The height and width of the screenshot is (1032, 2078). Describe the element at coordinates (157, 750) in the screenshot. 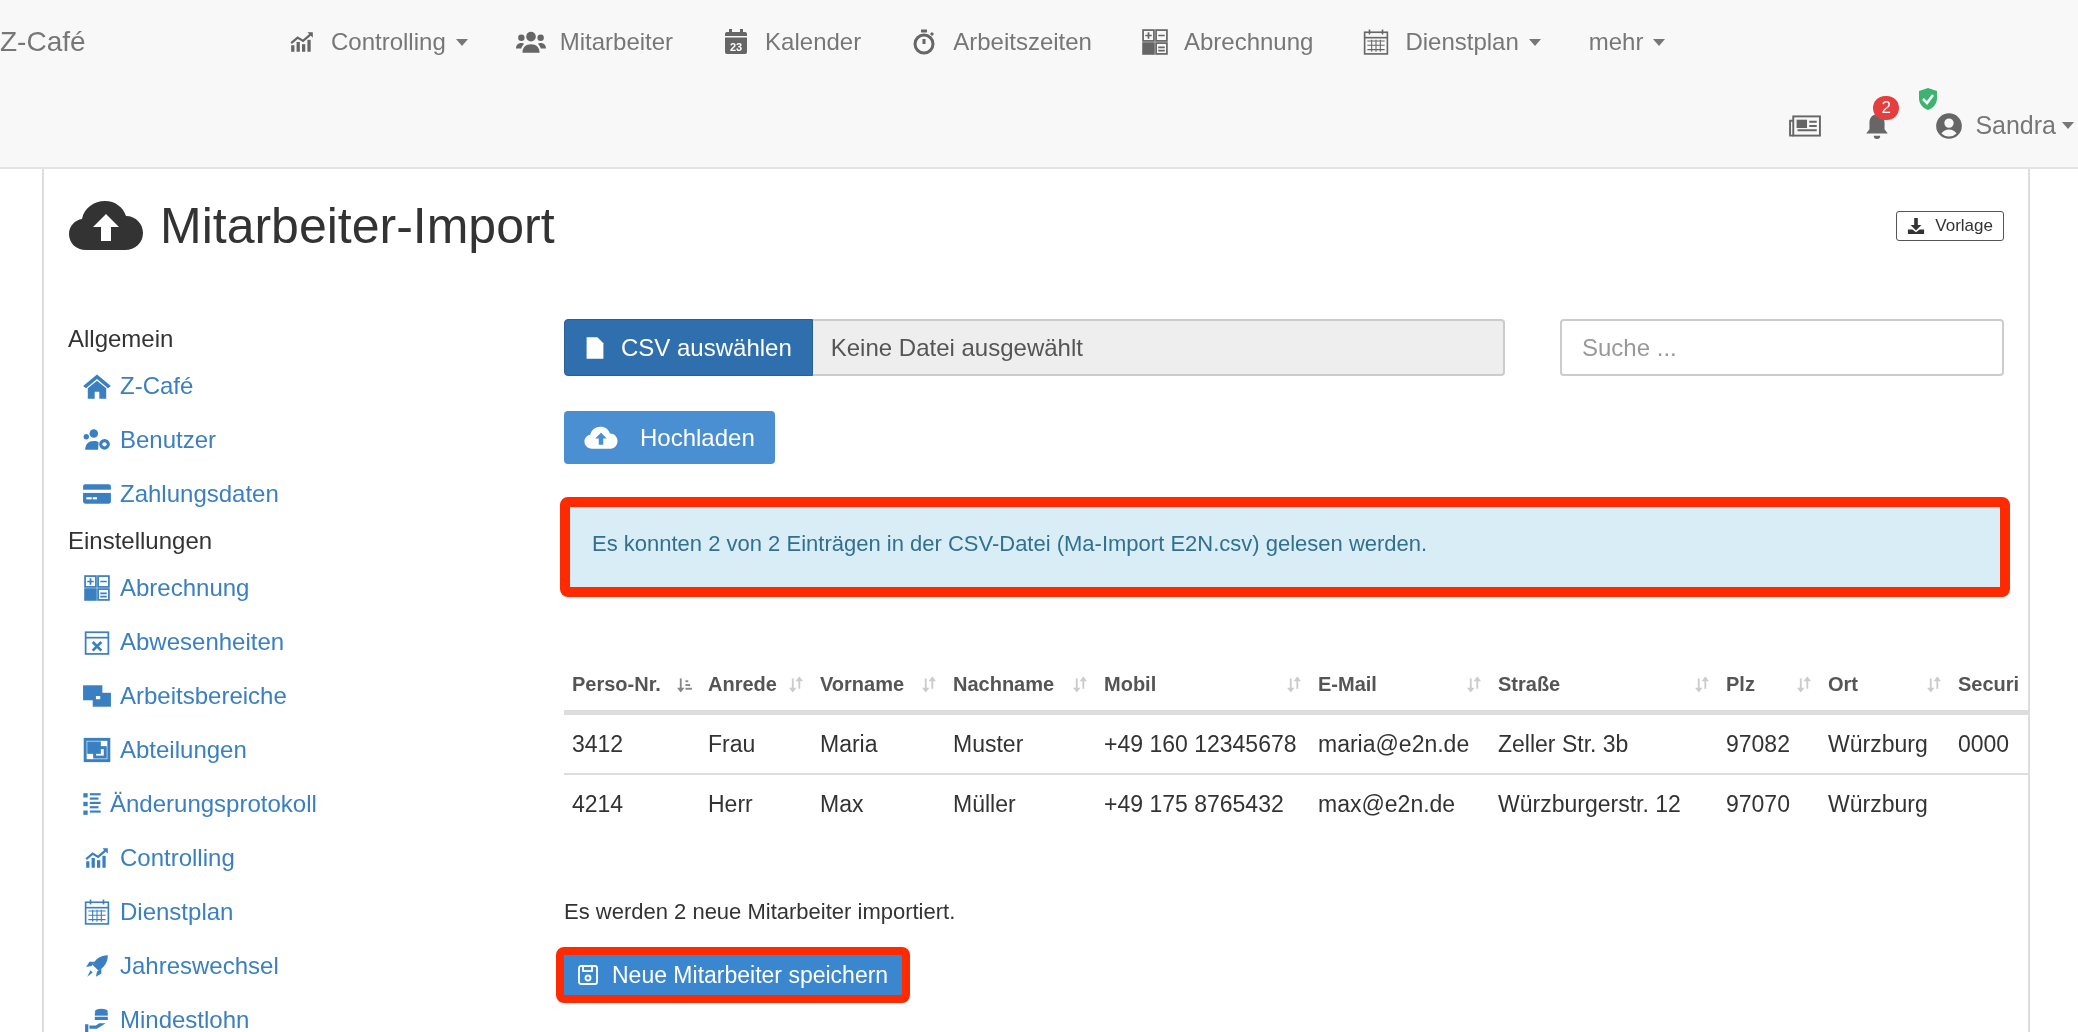

I see `sidebar-item: Abteilungen` at that location.